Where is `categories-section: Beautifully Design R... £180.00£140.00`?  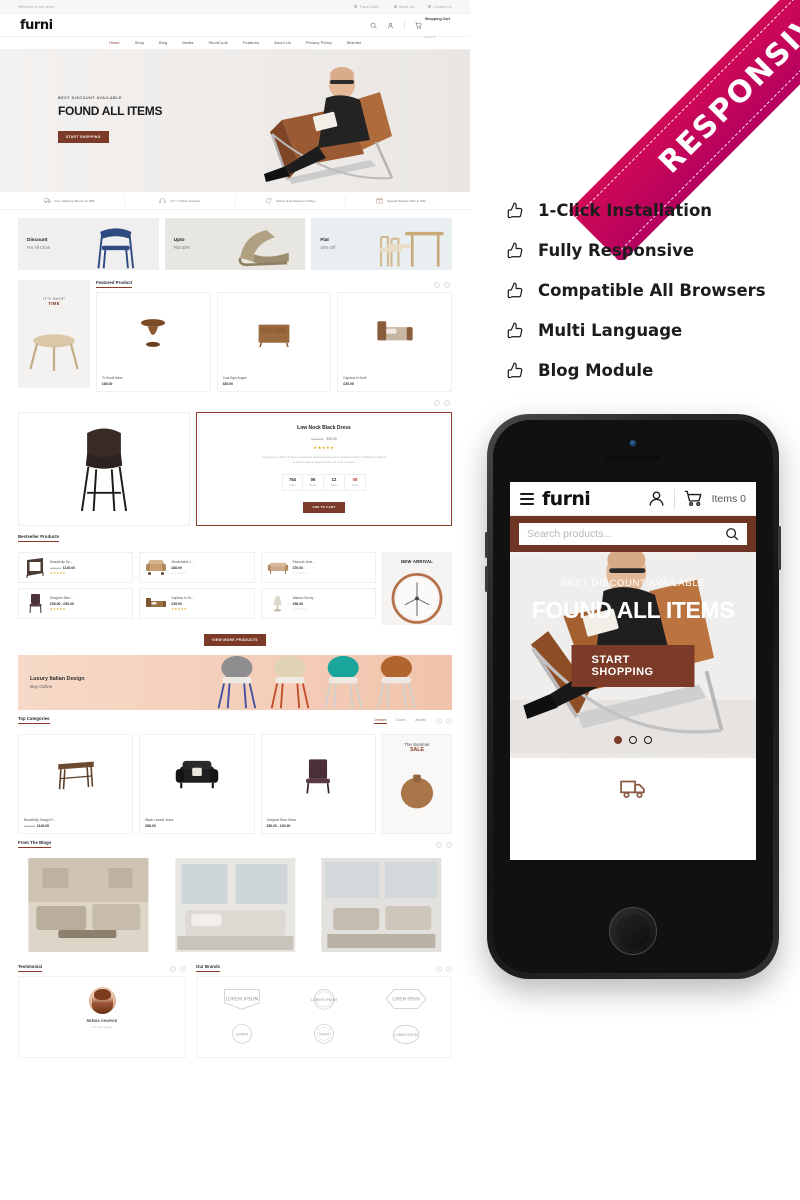
categories-section: Beautifully Design R... £180.00£140.00 is located at coordinates (235, 785).